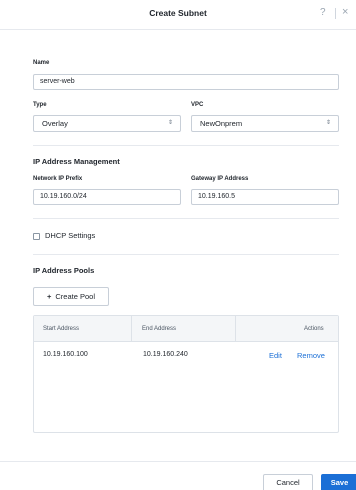  What do you see at coordinates (345, 12) in the screenshot?
I see `close-icon: ×` at bounding box center [345, 12].